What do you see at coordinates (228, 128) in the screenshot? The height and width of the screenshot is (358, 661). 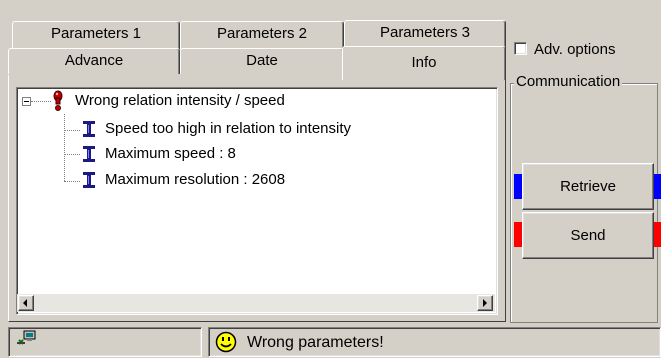 I see `tree-node-label: Speed too high in relation to intensity` at bounding box center [228, 128].